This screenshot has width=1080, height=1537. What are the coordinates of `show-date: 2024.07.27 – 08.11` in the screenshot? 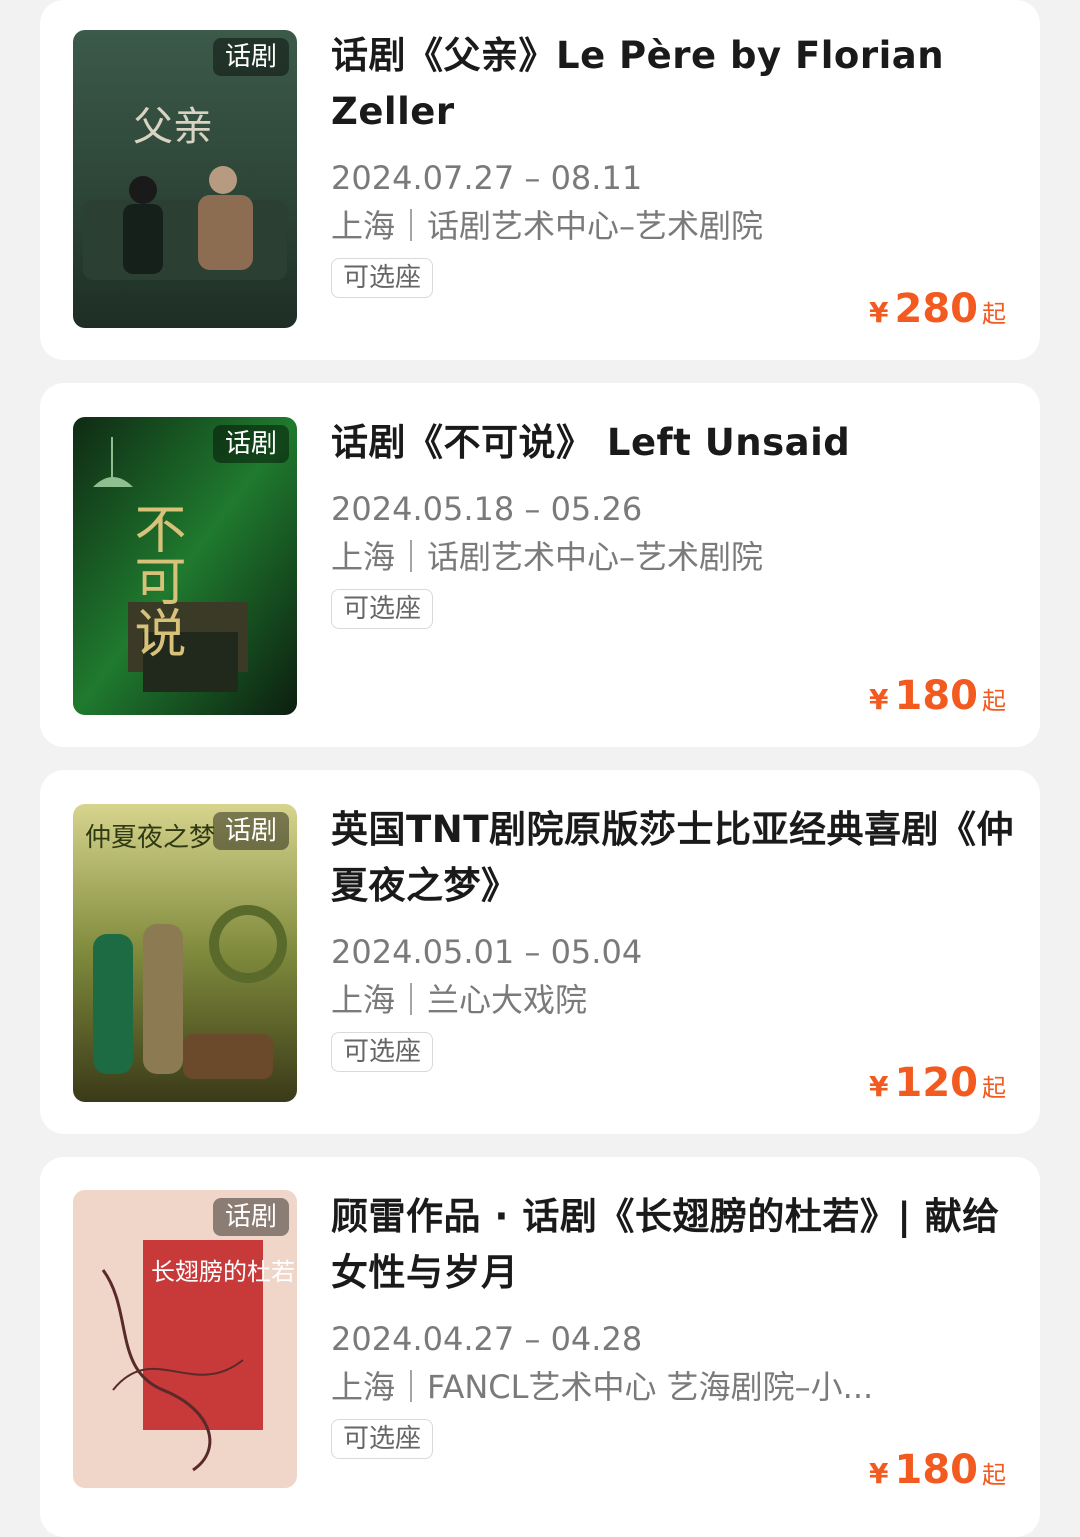 It's located at (487, 178).